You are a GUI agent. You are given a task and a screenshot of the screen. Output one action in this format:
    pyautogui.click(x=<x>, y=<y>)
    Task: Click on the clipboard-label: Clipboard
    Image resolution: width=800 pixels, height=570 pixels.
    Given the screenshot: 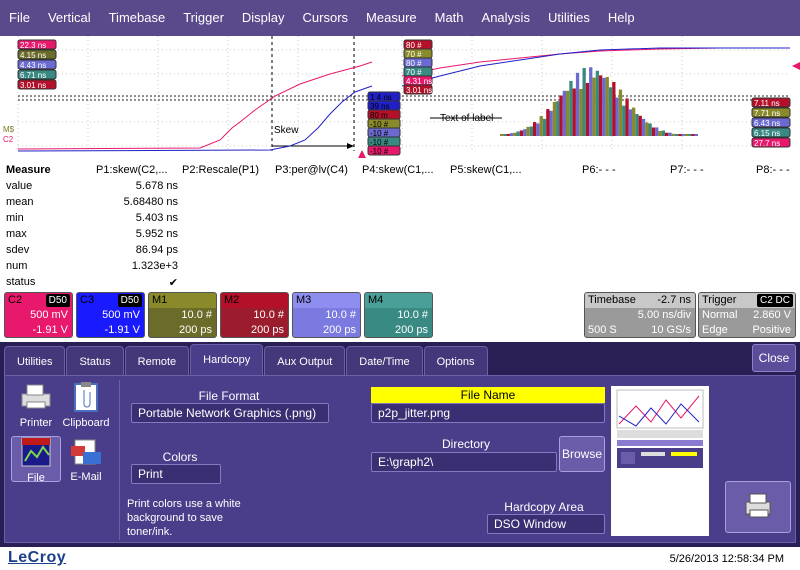 What is the action you would take?
    pyautogui.click(x=86, y=423)
    